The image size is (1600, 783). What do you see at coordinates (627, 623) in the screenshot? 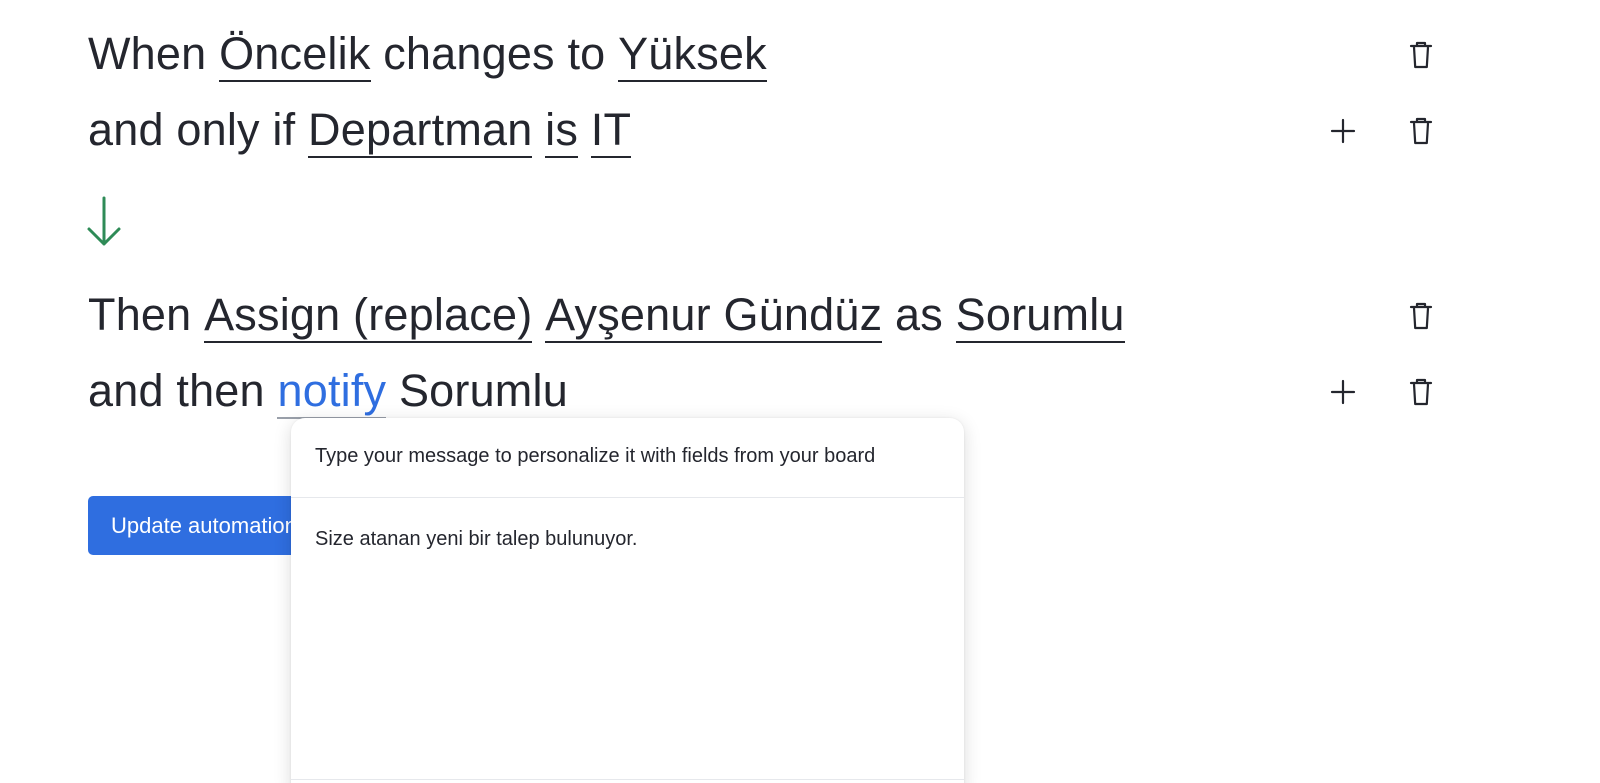
I see `message-editor: Size atanan yeni bir talep bulunuyor.` at bounding box center [627, 623].